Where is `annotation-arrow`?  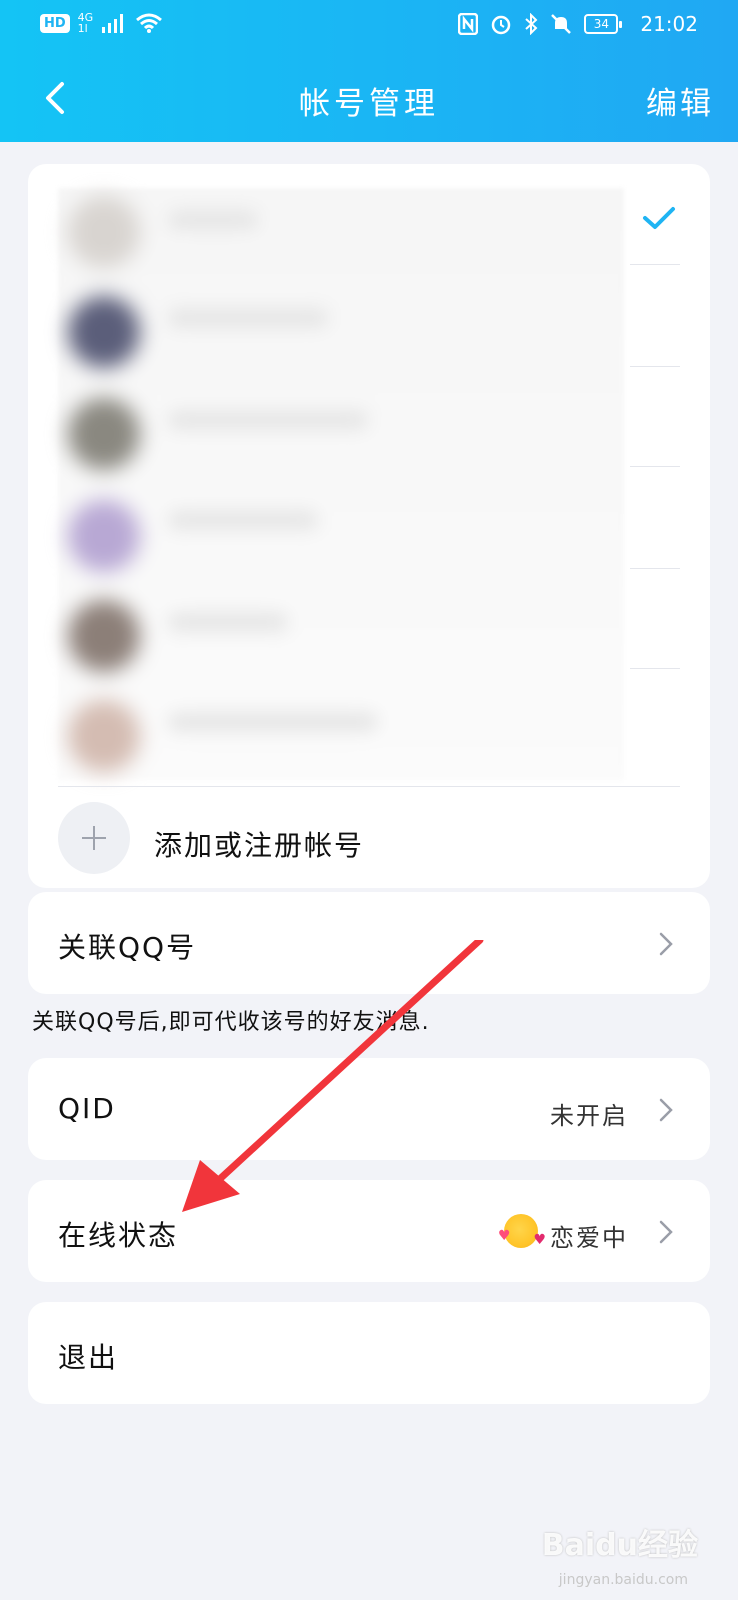
annotation-arrow is located at coordinates (333, 1076).